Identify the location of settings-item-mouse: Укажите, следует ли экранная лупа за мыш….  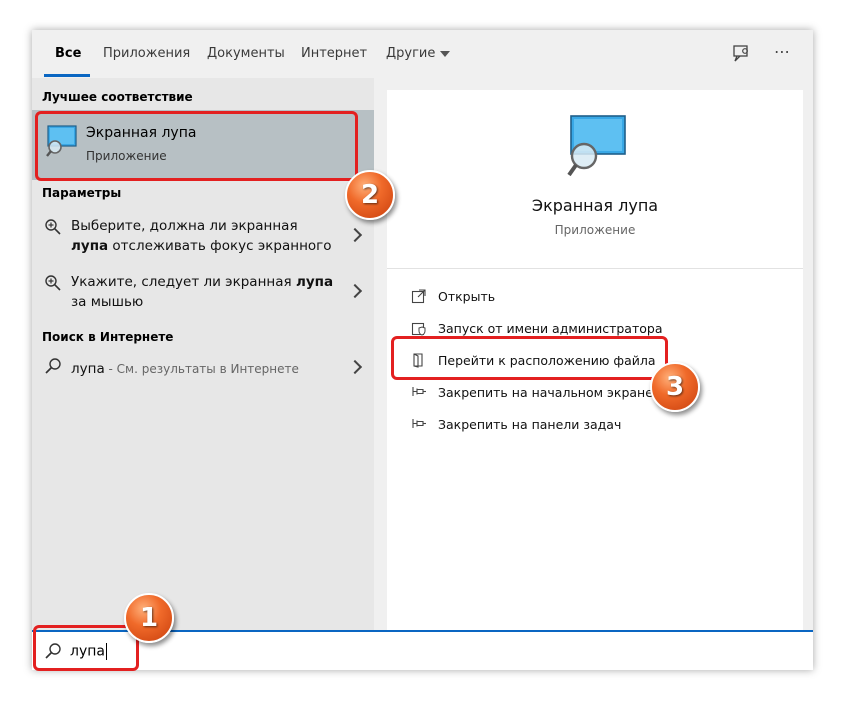
(203, 294).